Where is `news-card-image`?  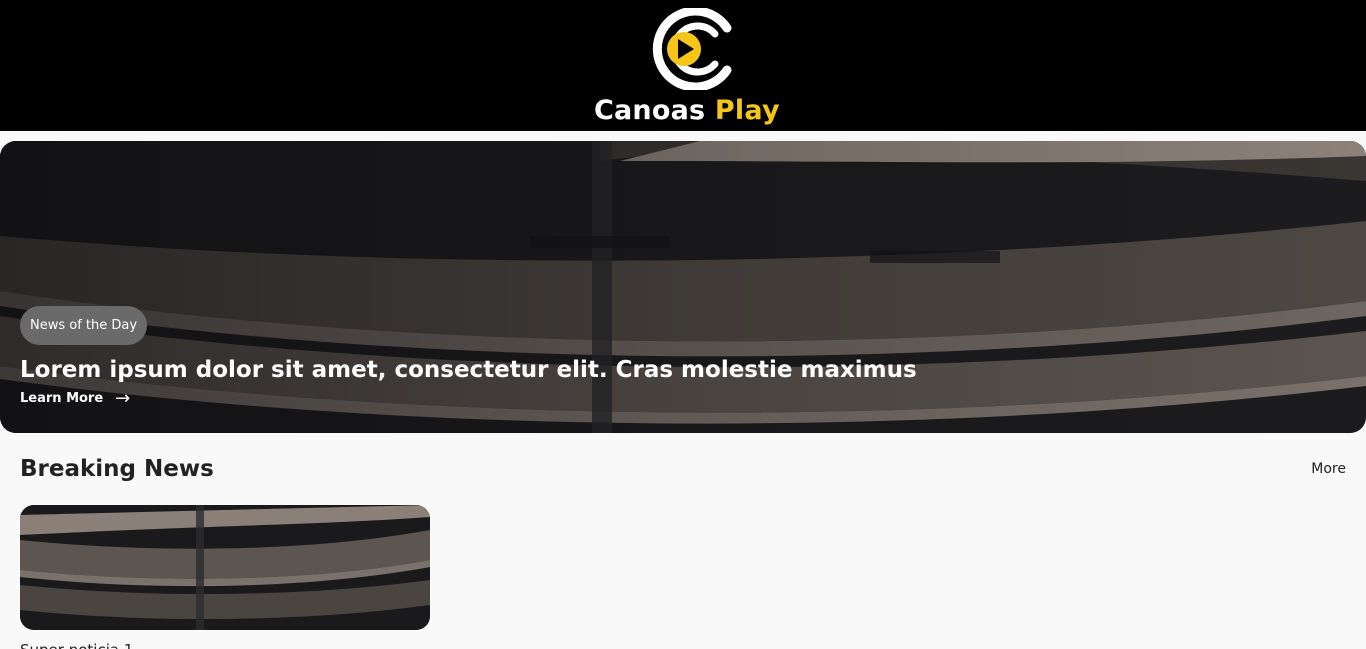 news-card-image is located at coordinates (225, 567).